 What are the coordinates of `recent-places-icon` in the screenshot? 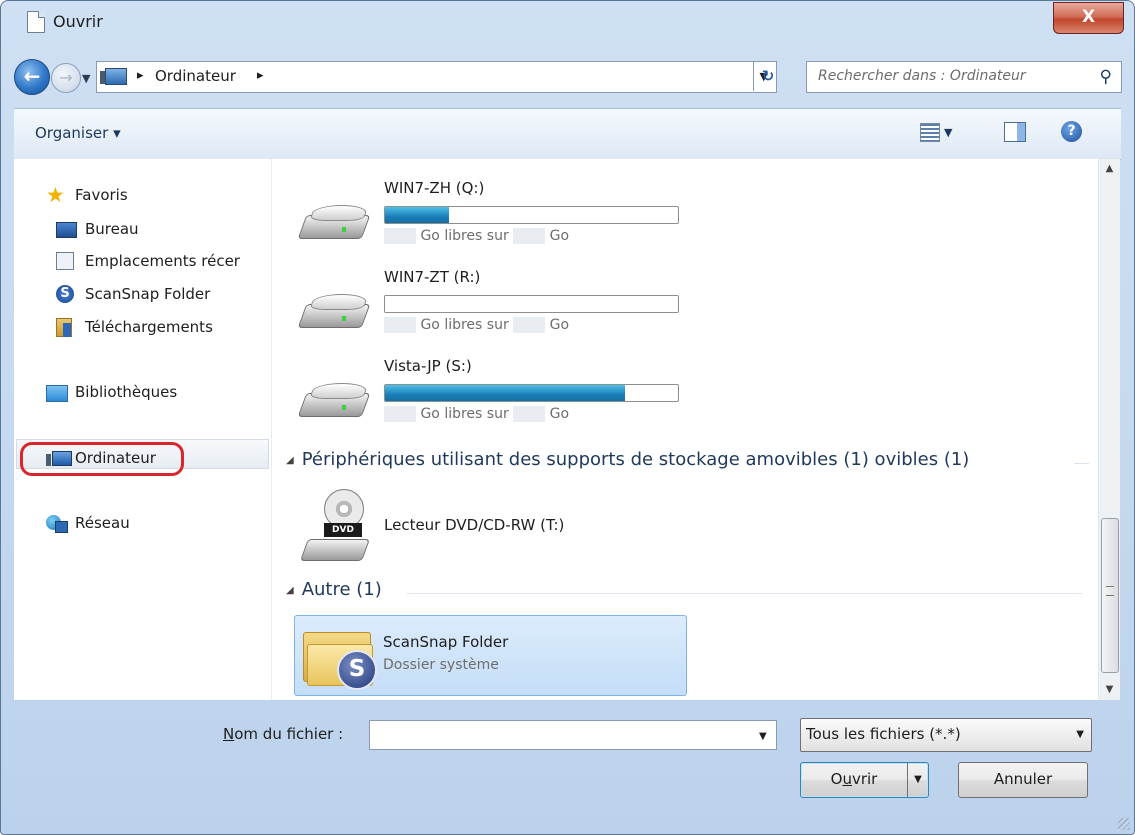 It's located at (65, 261).